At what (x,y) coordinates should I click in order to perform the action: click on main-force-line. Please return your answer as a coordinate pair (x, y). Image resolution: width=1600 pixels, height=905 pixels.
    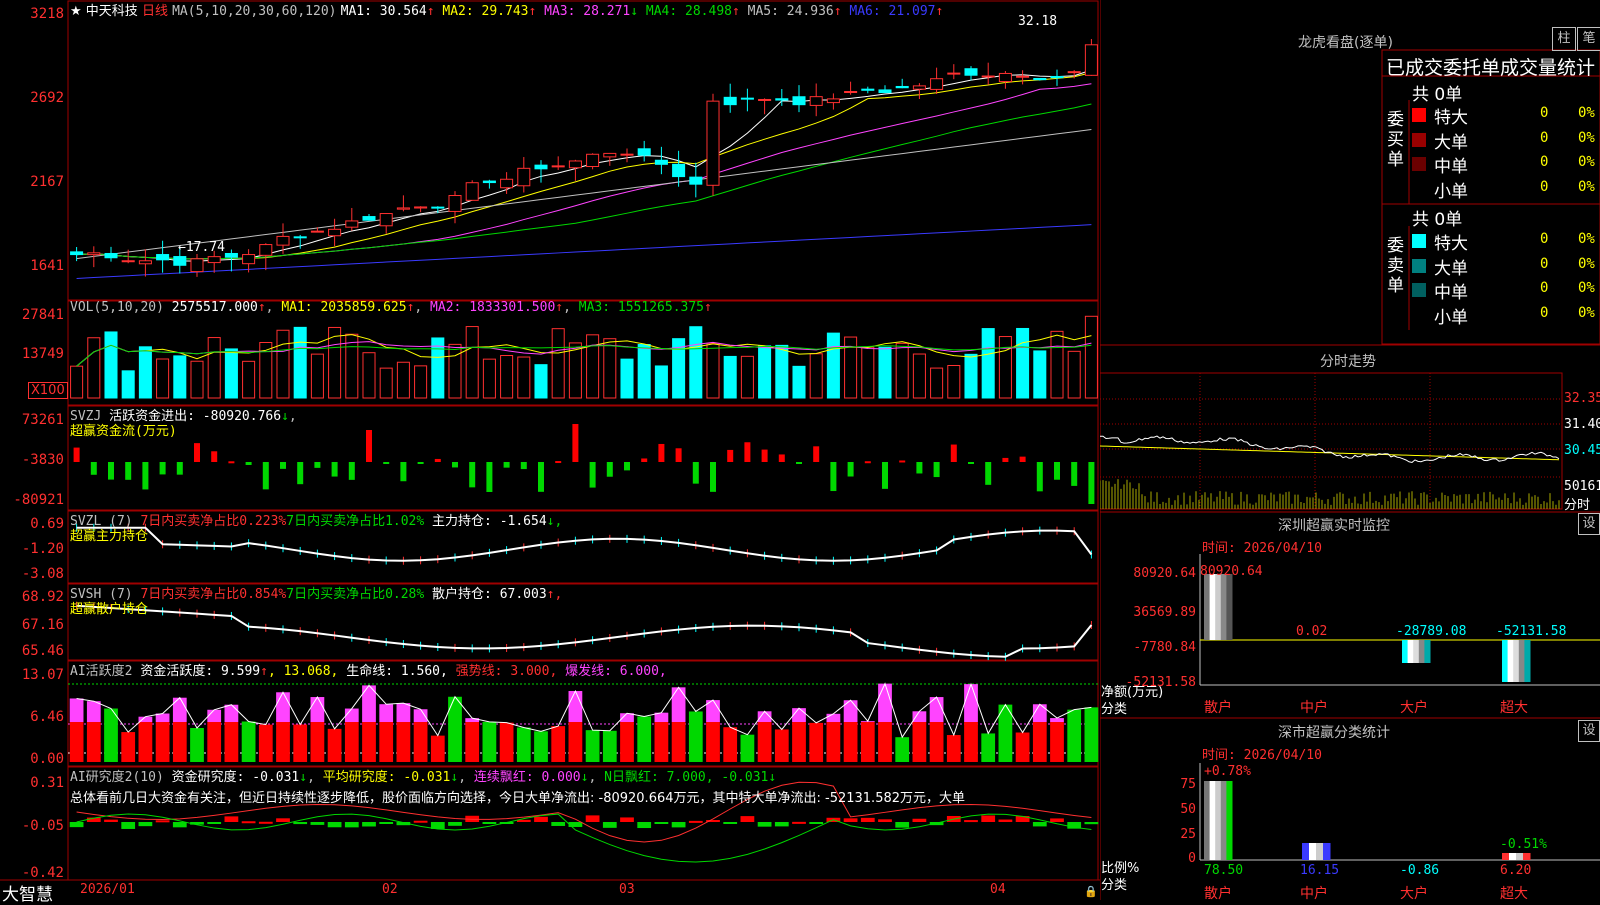
    Looking at the image, I should click on (584, 544).